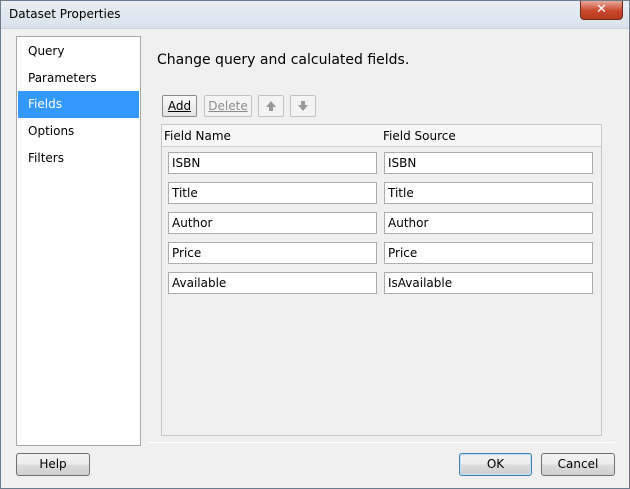  I want to click on footer-divider, so click(381, 442).